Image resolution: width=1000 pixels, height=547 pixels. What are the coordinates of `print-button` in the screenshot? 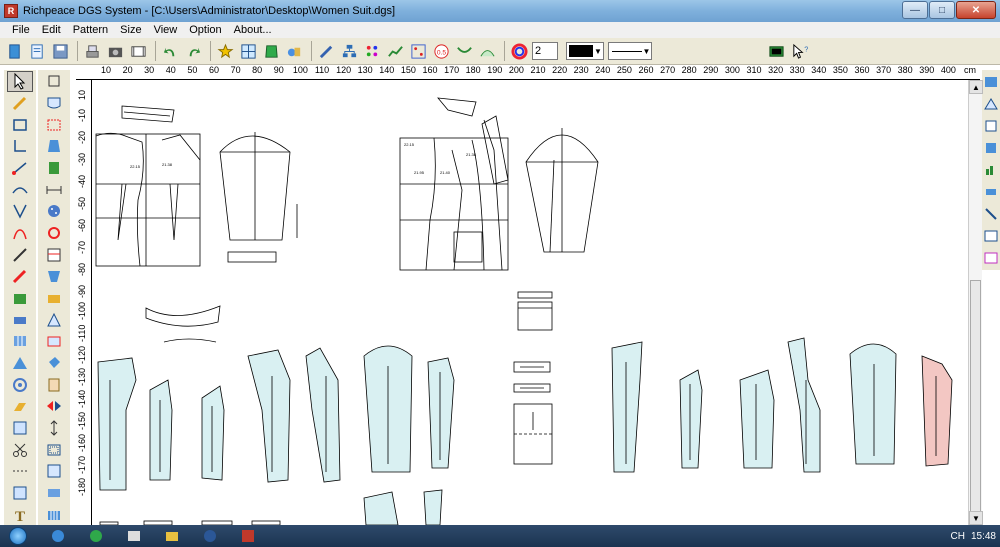 It's located at (92, 51).